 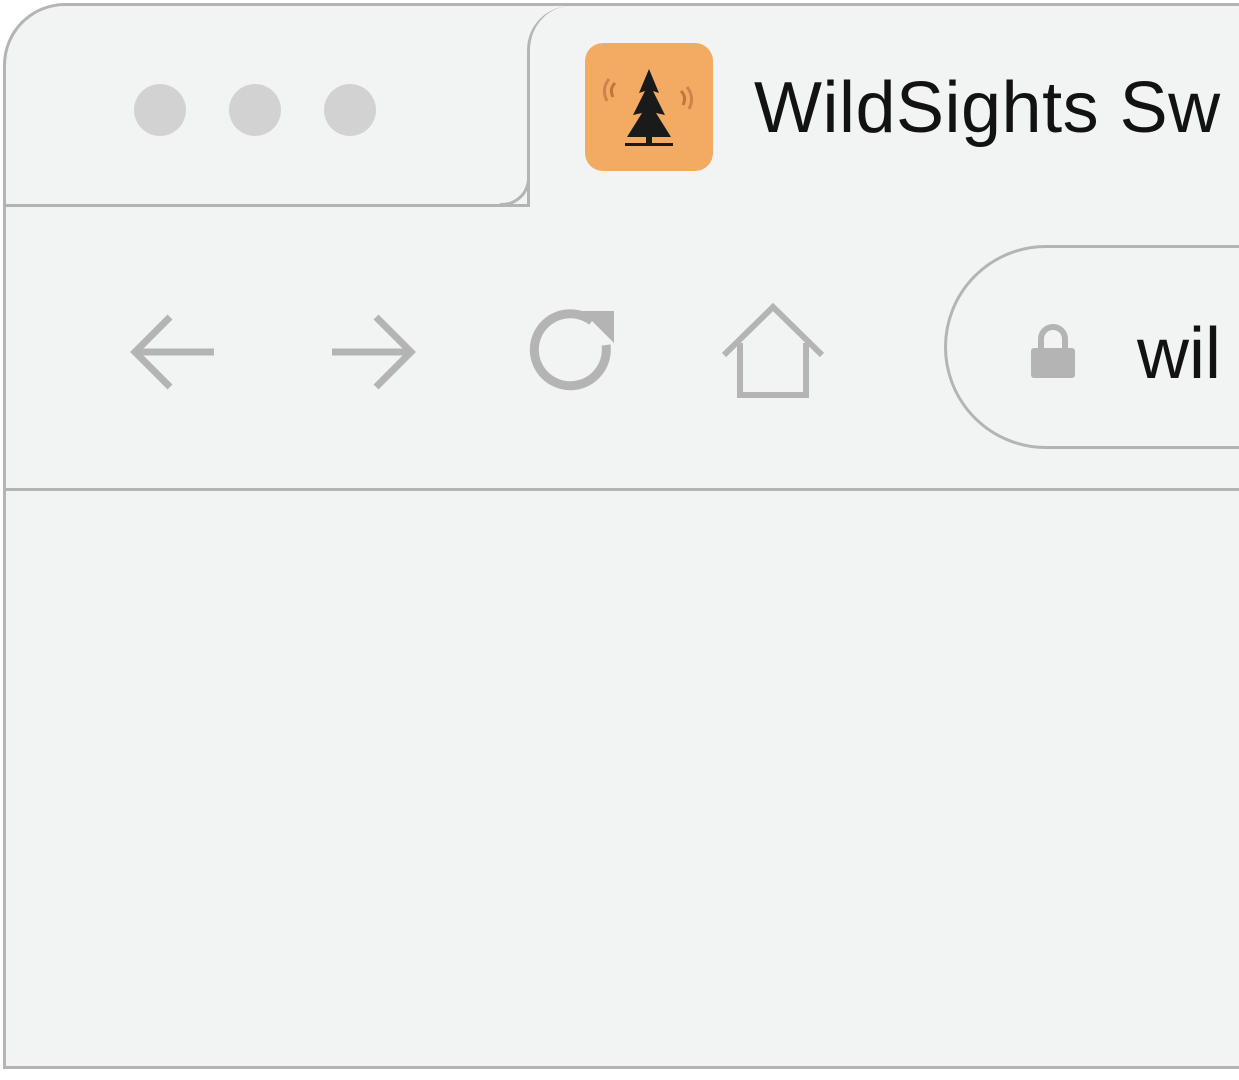 I want to click on pine-tree-icon, so click(x=649, y=107).